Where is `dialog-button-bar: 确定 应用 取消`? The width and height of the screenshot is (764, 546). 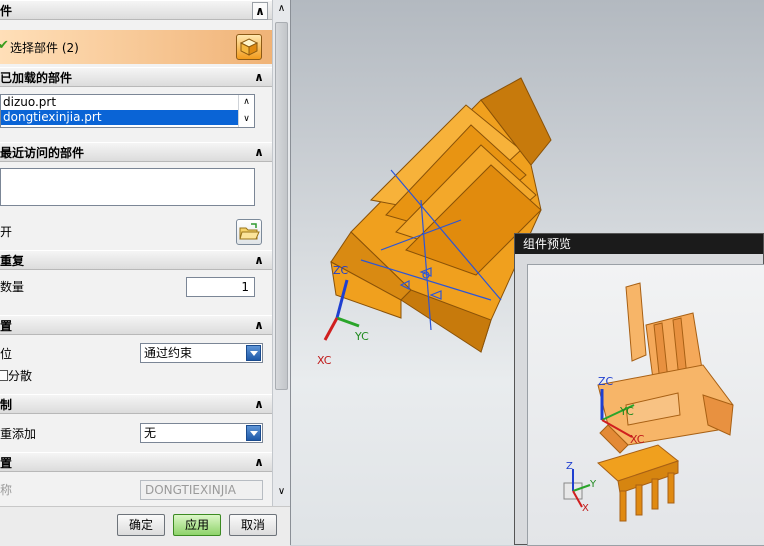 dialog-button-bar: 确定 应用 取消 is located at coordinates (145, 526).